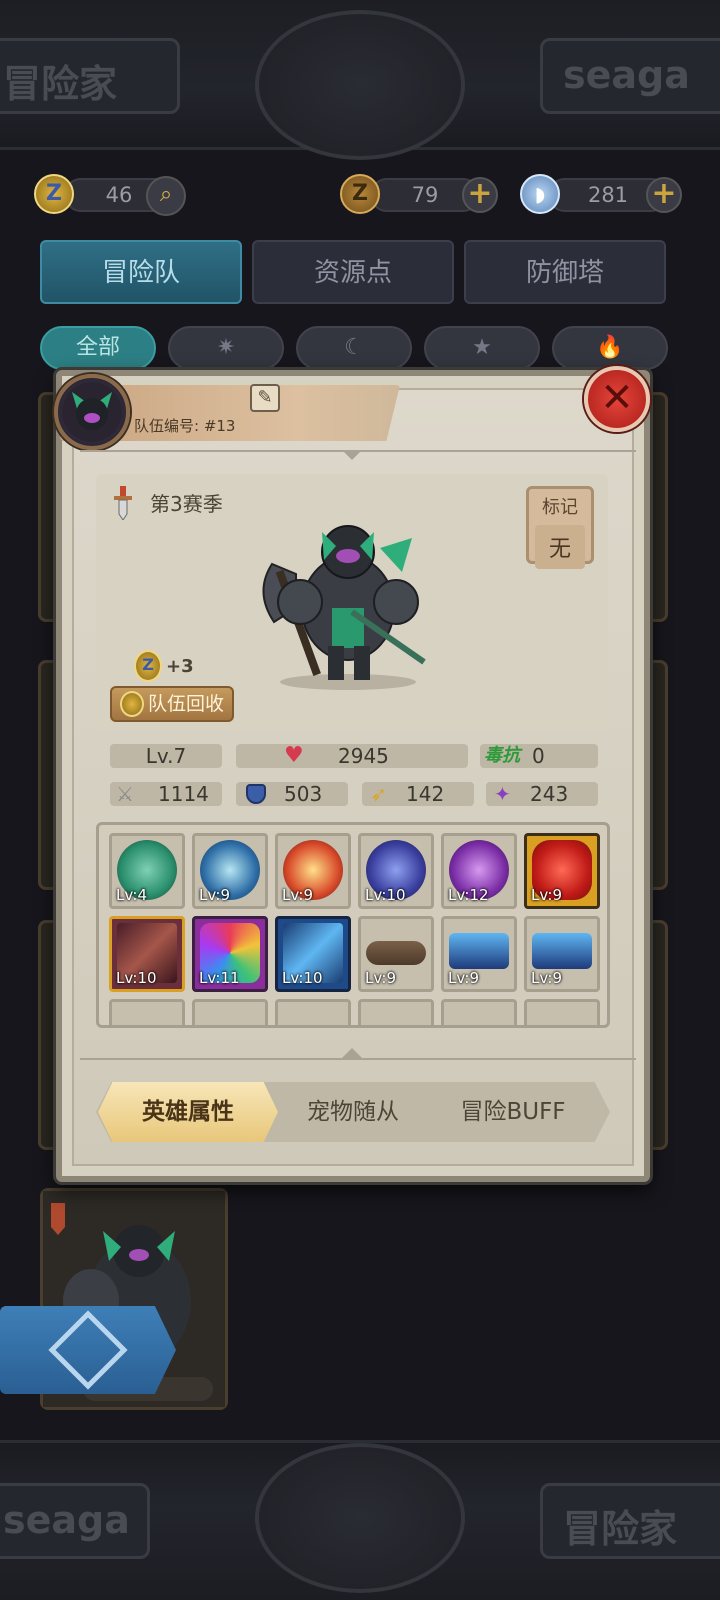 Image resolution: width=720 pixels, height=1600 pixels. I want to click on poison-resist-label: 毒抗, so click(502, 755).